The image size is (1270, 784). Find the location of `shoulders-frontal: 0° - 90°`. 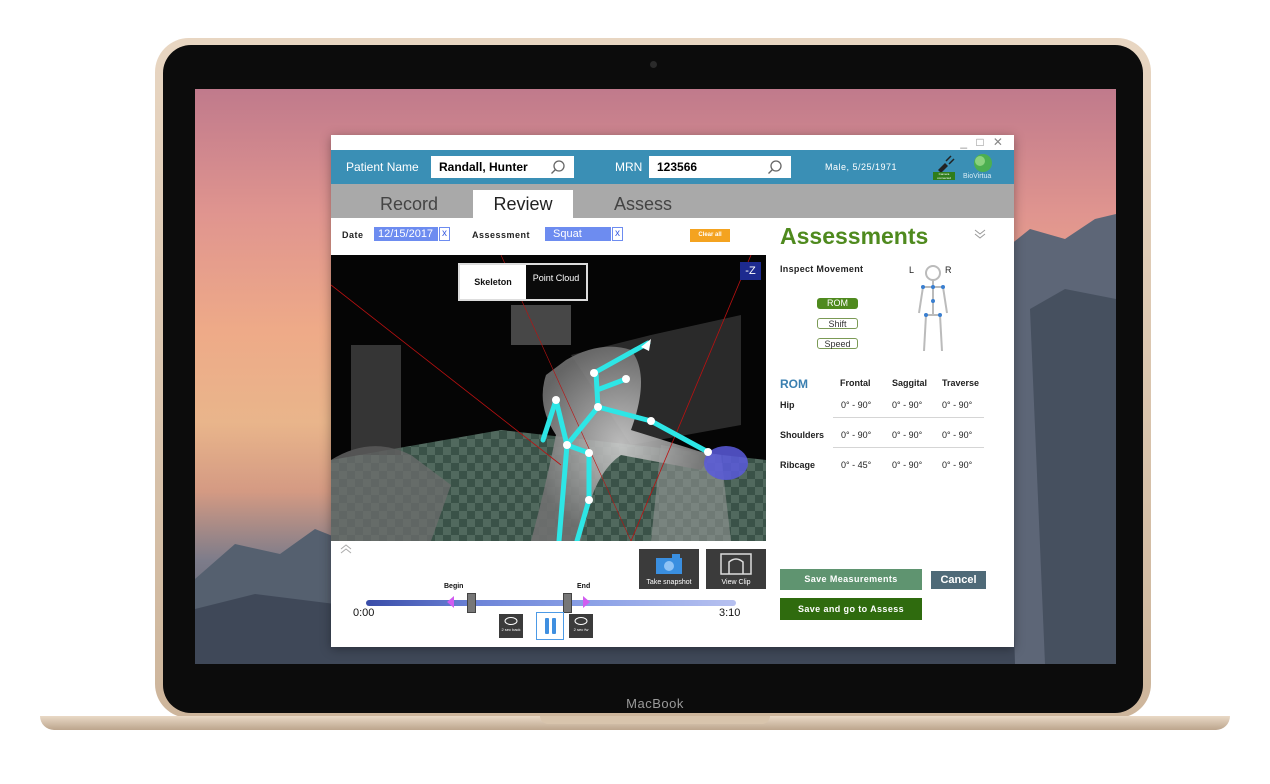

shoulders-frontal: 0° - 90° is located at coordinates (856, 435).